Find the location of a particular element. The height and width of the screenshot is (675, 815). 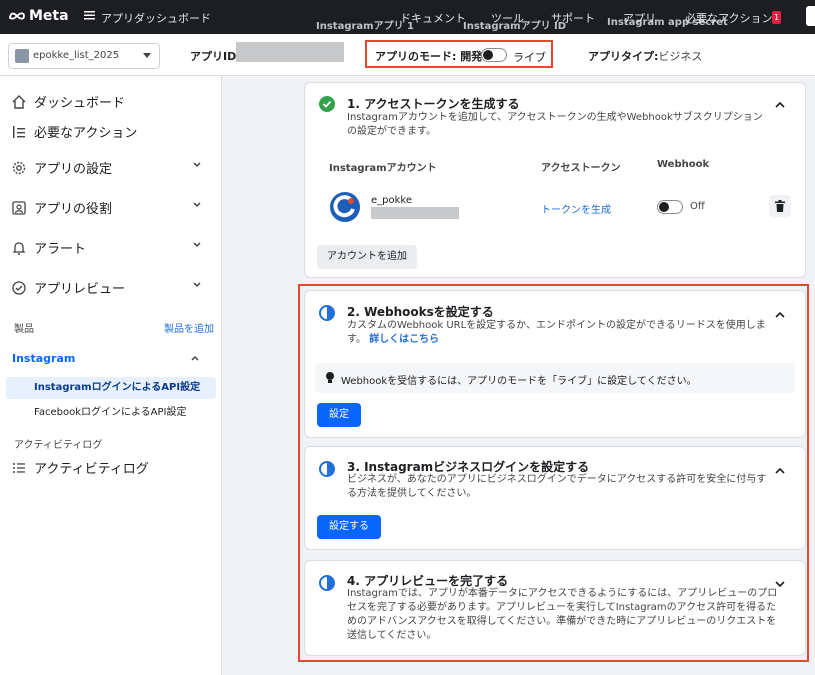

sidebar-item-activity-log: アクティビティログ is located at coordinates (79, 467).